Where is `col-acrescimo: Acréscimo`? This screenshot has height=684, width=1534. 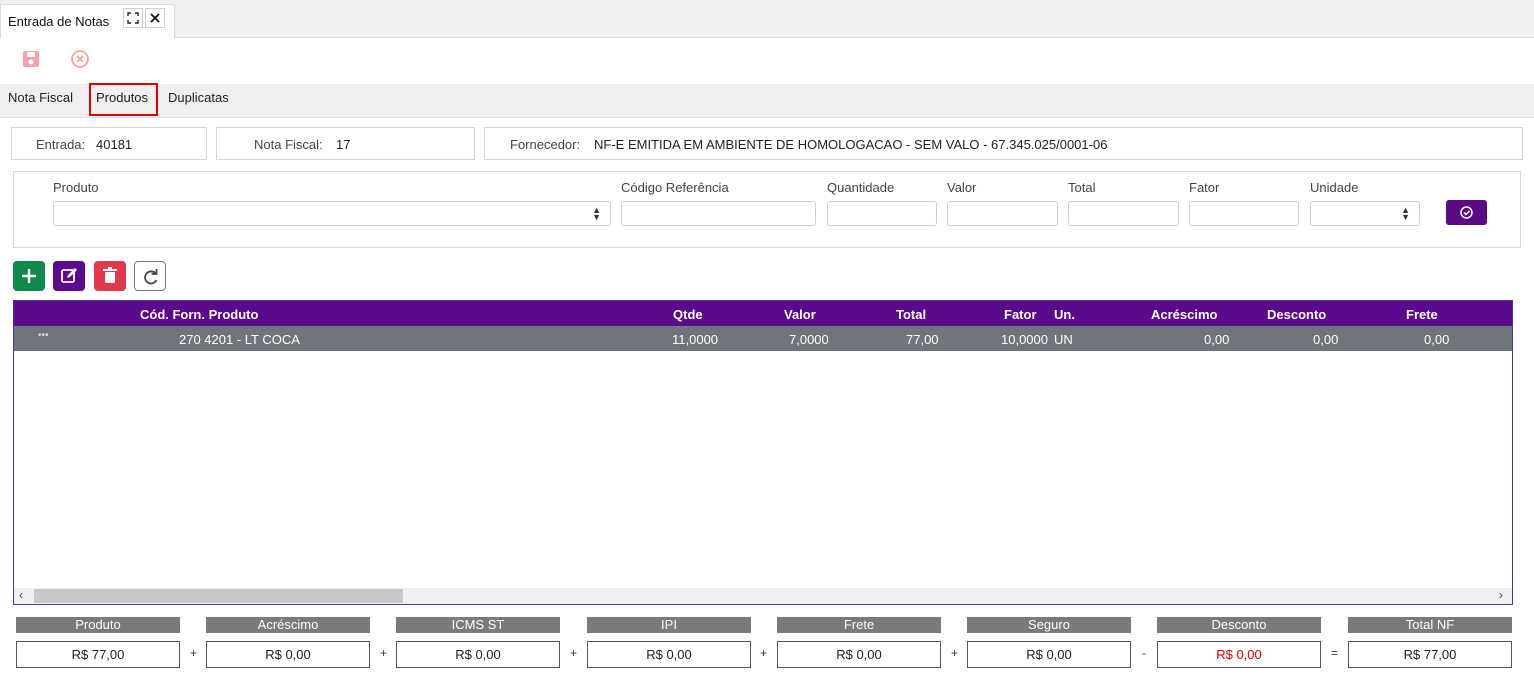
col-acrescimo: Acréscimo is located at coordinates (1184, 314).